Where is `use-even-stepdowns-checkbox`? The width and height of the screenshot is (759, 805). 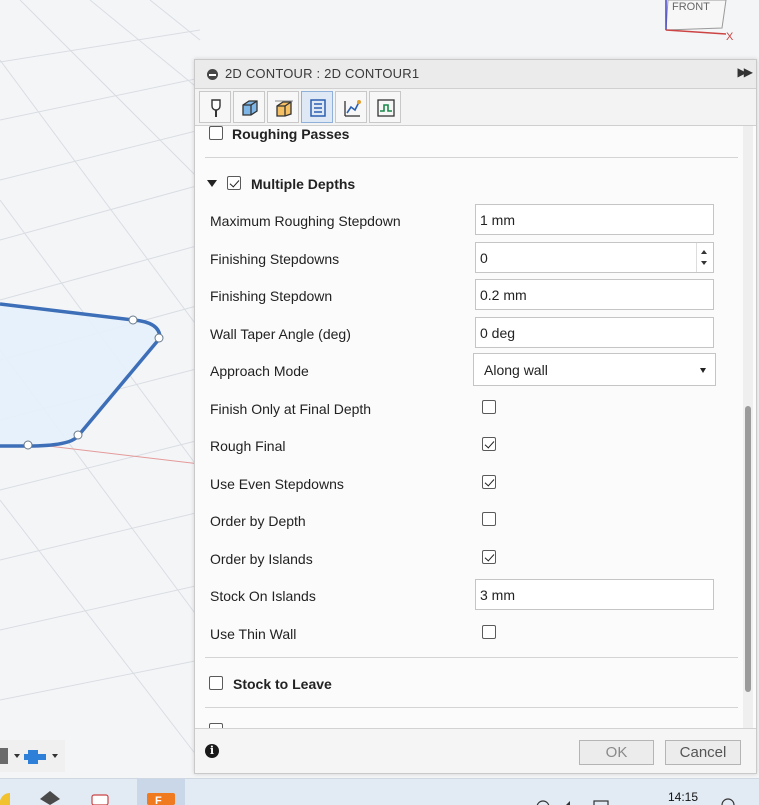 use-even-stepdowns-checkbox is located at coordinates (489, 482).